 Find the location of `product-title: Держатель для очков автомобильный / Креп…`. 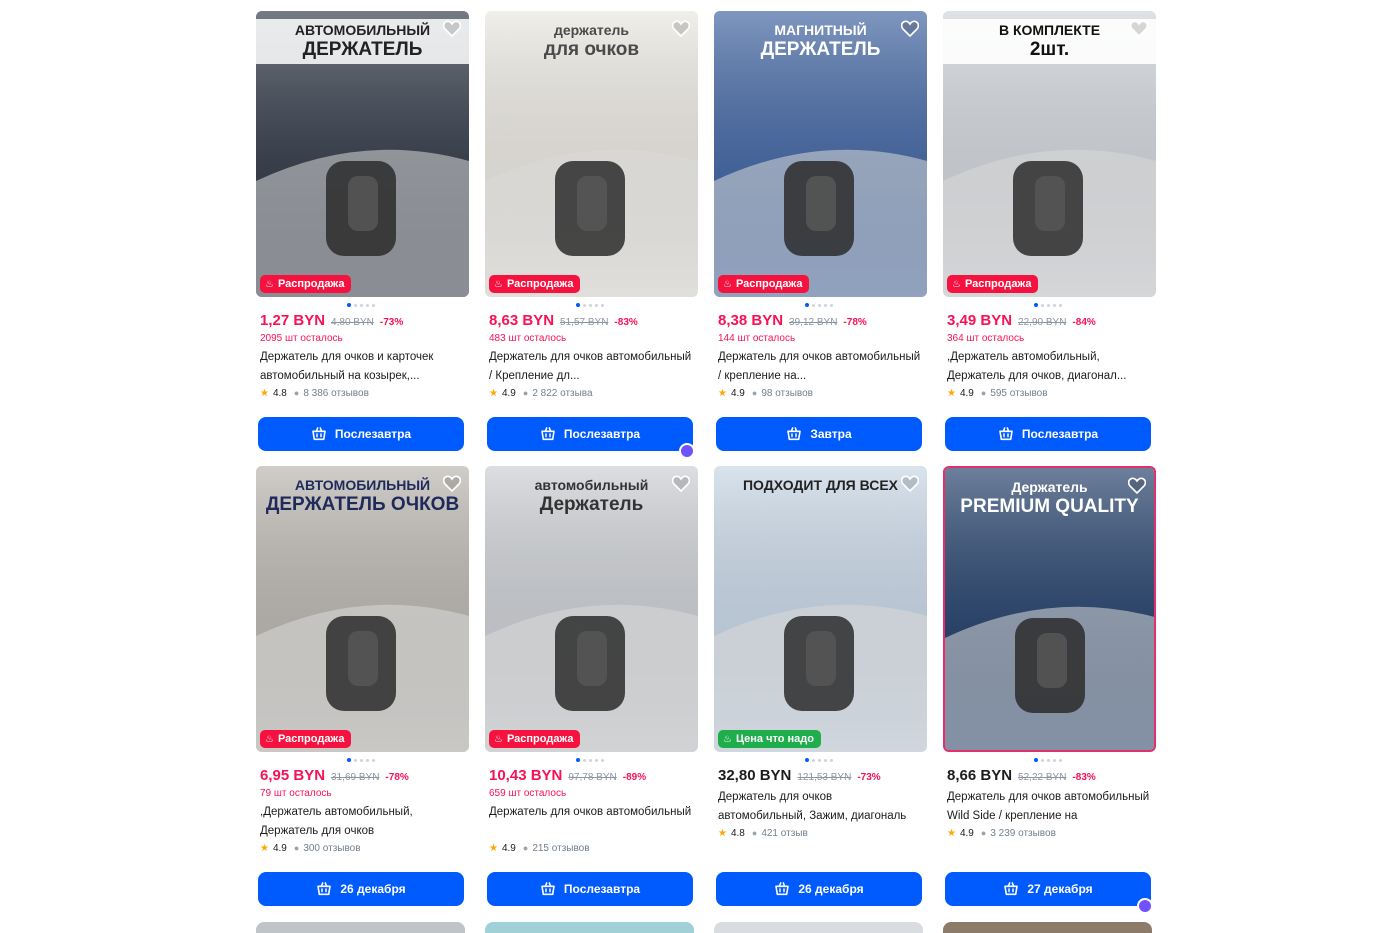

product-title: Держатель для очков автомобильный / Креп… is located at coordinates (589, 367).